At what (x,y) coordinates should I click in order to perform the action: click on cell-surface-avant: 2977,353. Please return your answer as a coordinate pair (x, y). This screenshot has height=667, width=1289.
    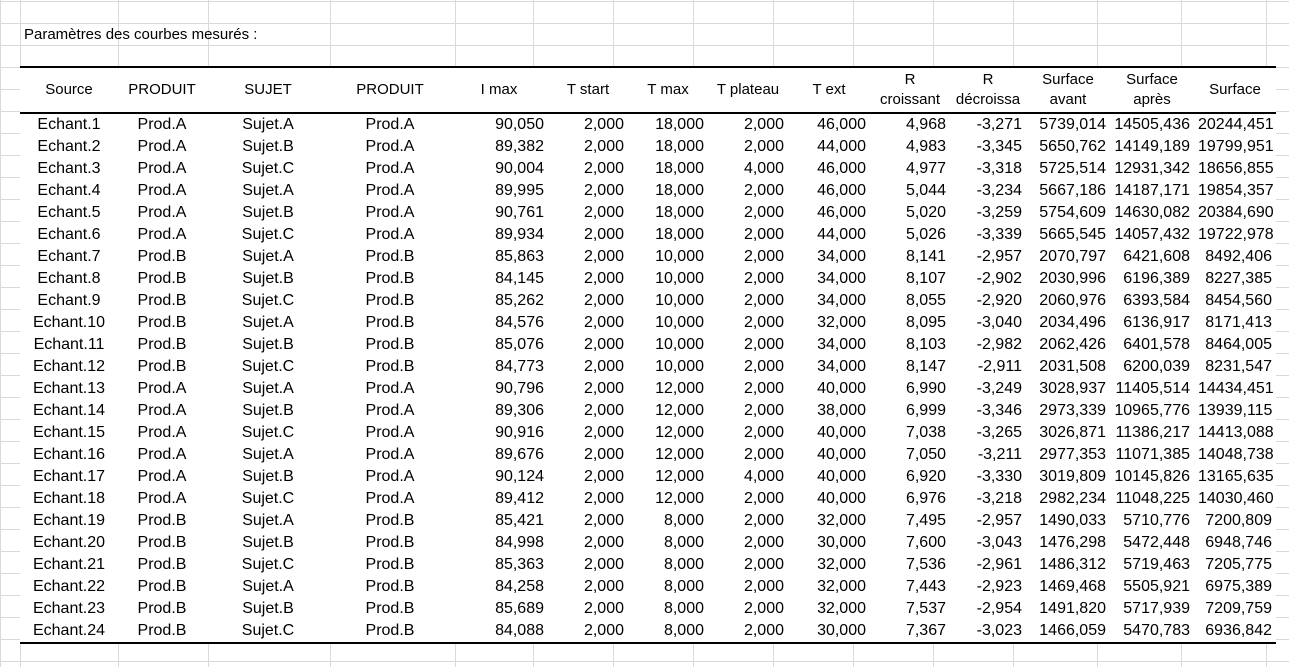
    Looking at the image, I should click on (1068, 455).